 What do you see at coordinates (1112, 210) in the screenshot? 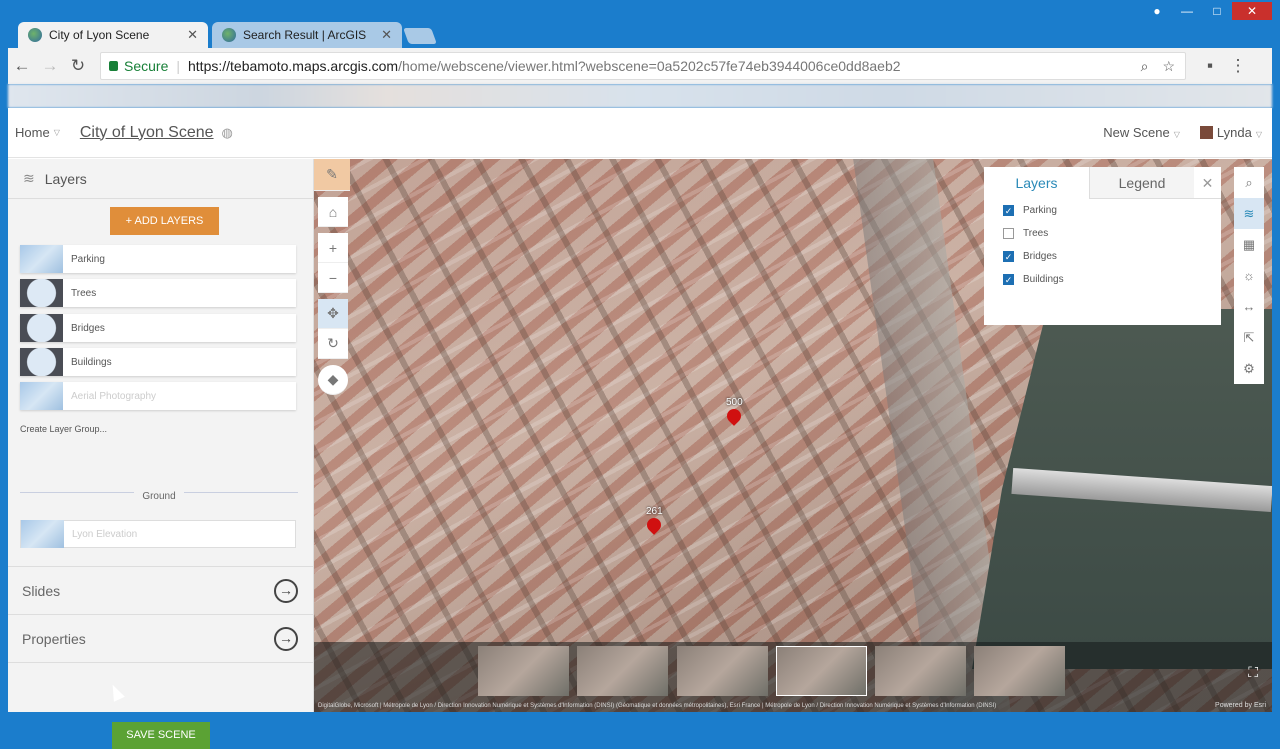
I see `layer-toggle-parking: ✓ Parking` at bounding box center [1112, 210].